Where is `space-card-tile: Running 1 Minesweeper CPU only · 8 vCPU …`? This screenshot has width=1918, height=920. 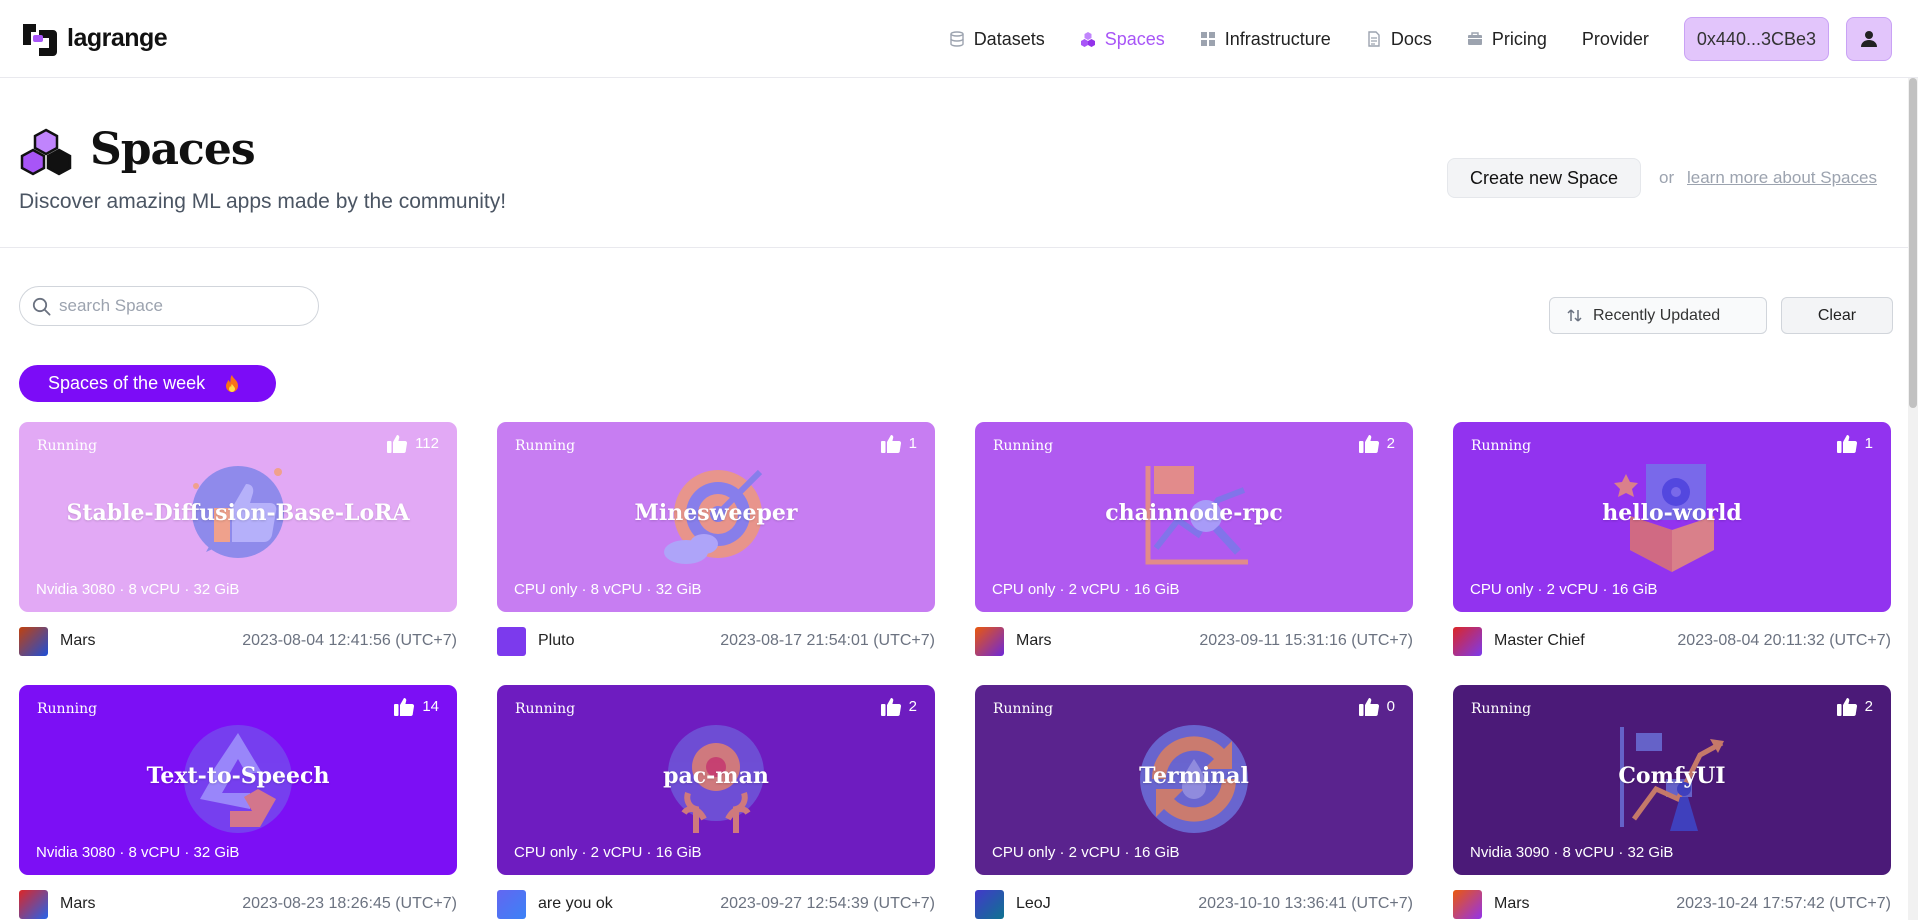 space-card-tile: Running 1 Minesweeper CPU only · 8 vCPU … is located at coordinates (716, 517).